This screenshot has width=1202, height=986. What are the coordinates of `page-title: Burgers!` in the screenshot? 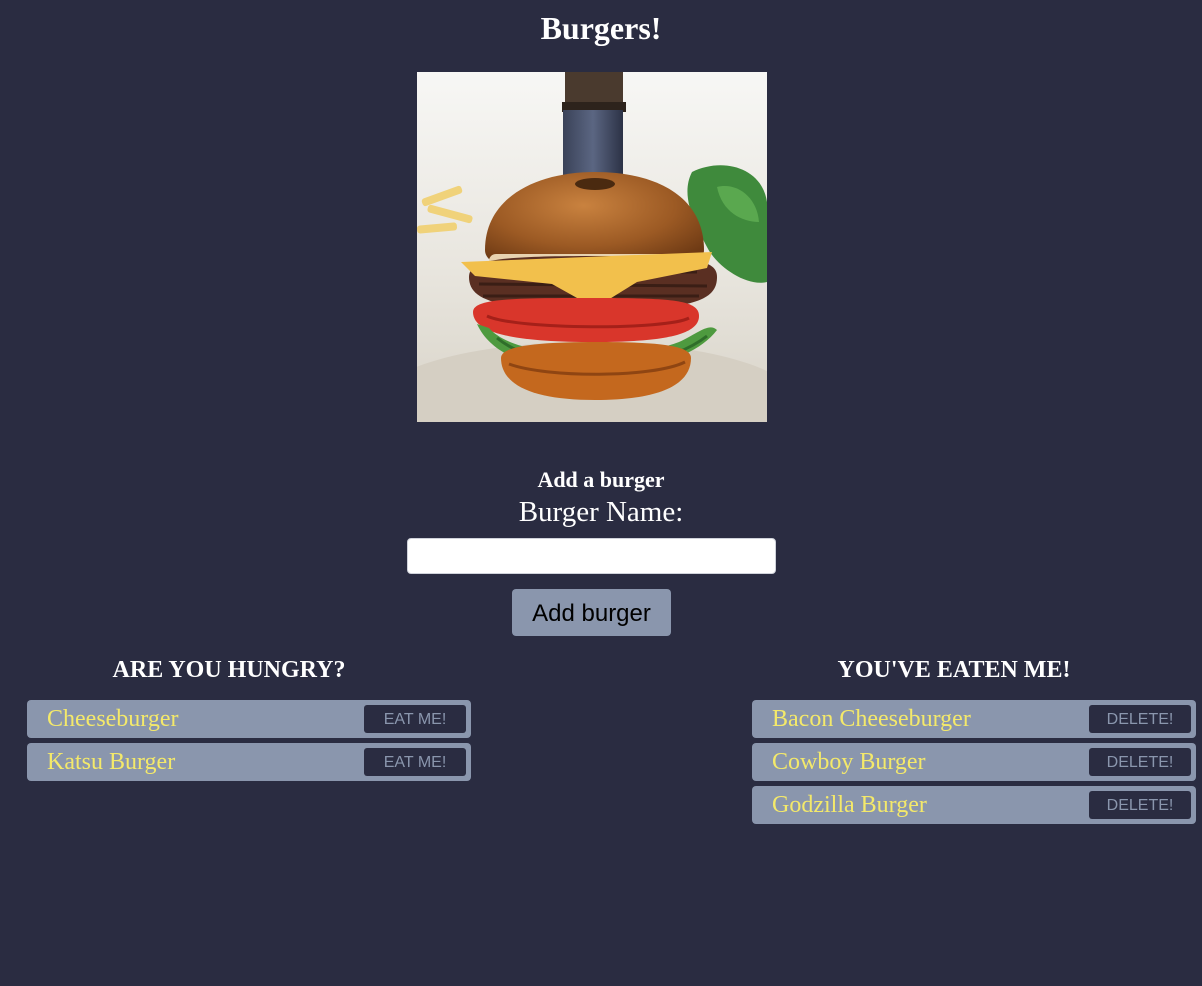 It's located at (601, 28).